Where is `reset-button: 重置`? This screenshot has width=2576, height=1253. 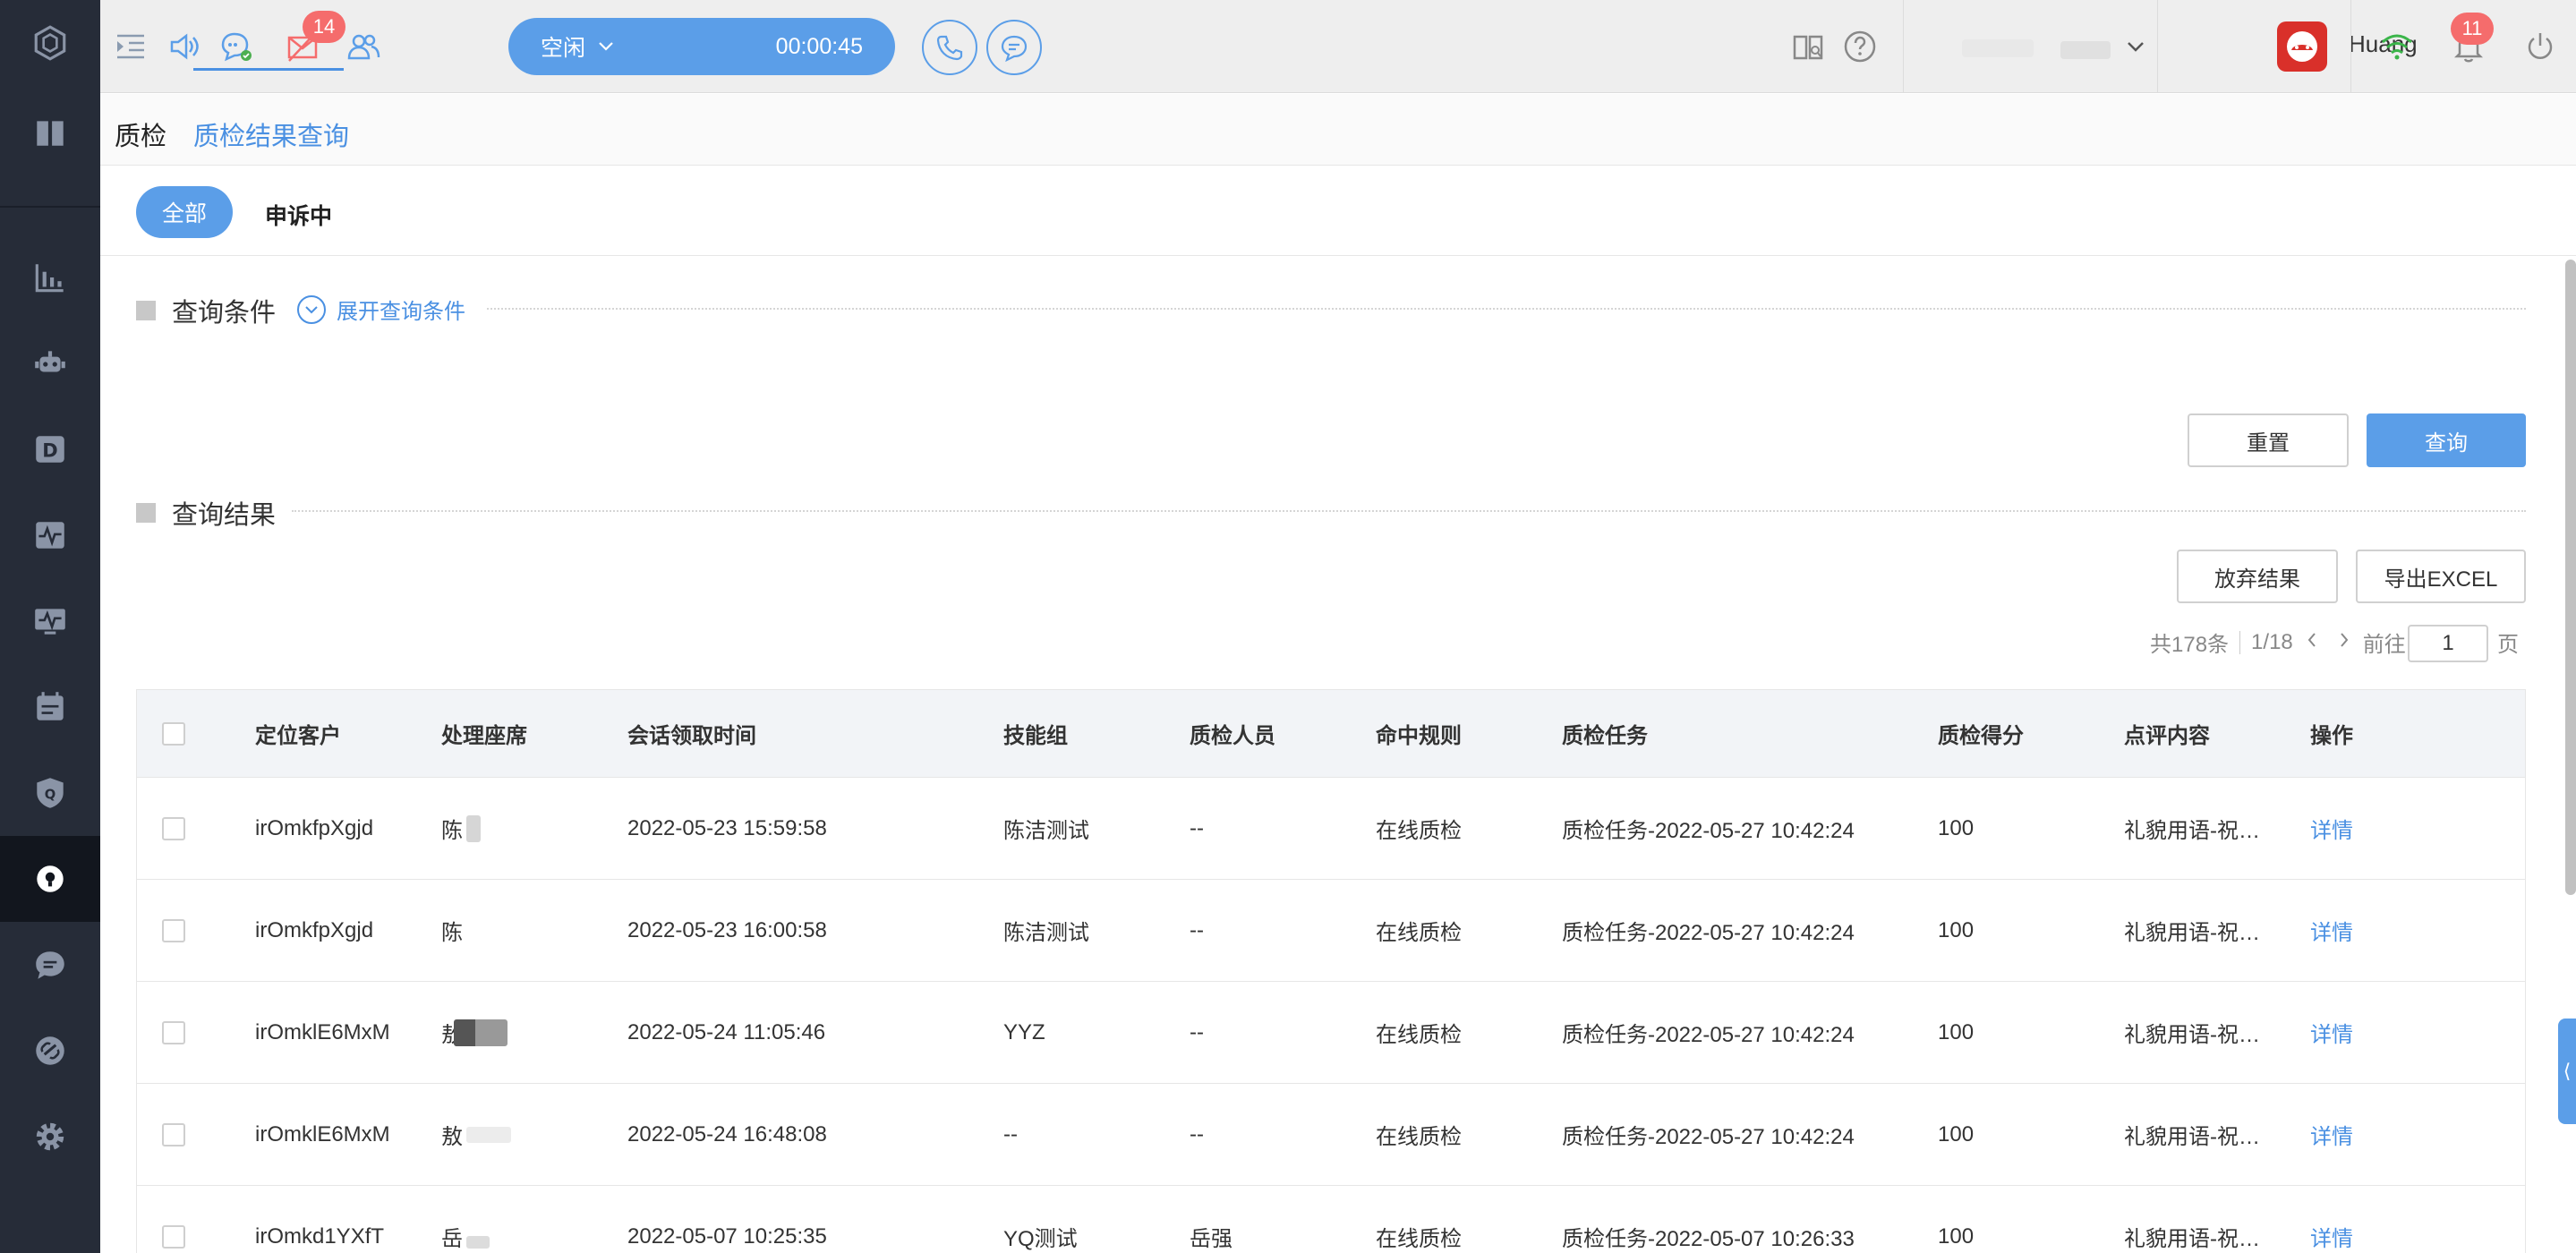
reset-button: 重置 is located at coordinates (2268, 440).